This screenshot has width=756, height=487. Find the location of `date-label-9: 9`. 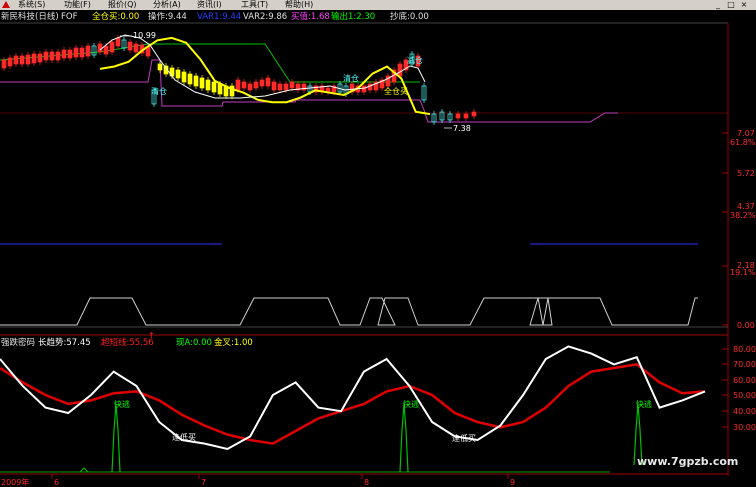

date-label-9: 9 is located at coordinates (512, 482).